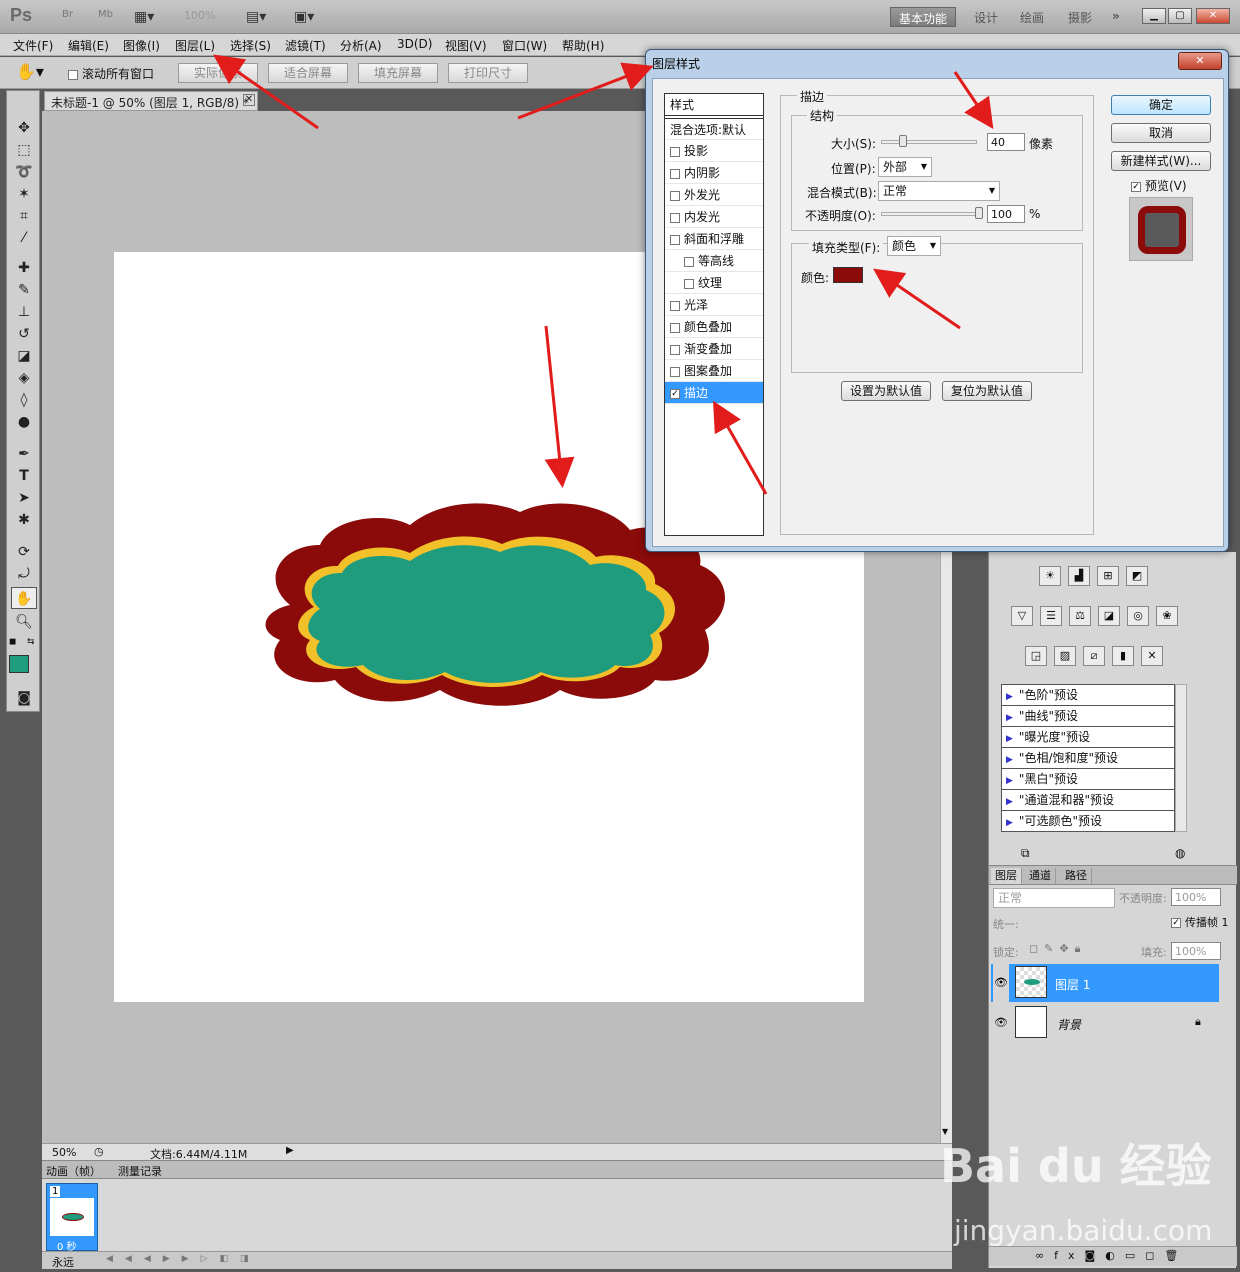 This screenshot has height=1272, width=1240. What do you see at coordinates (917, 299) in the screenshot?
I see `arrow-to-color-swatch` at bounding box center [917, 299].